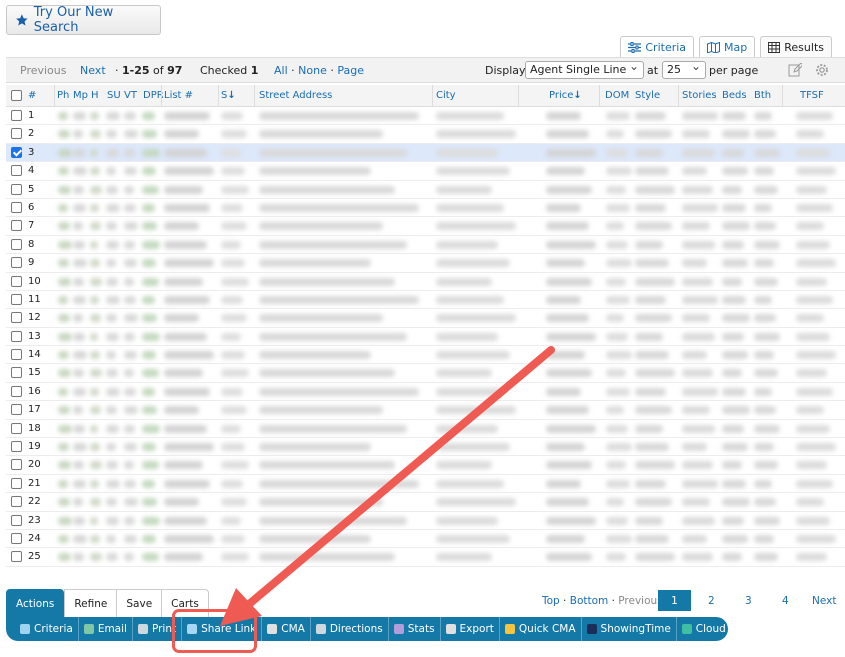 The image size is (845, 657). What do you see at coordinates (281, 70) in the screenshot?
I see `select-all-link: All` at bounding box center [281, 70].